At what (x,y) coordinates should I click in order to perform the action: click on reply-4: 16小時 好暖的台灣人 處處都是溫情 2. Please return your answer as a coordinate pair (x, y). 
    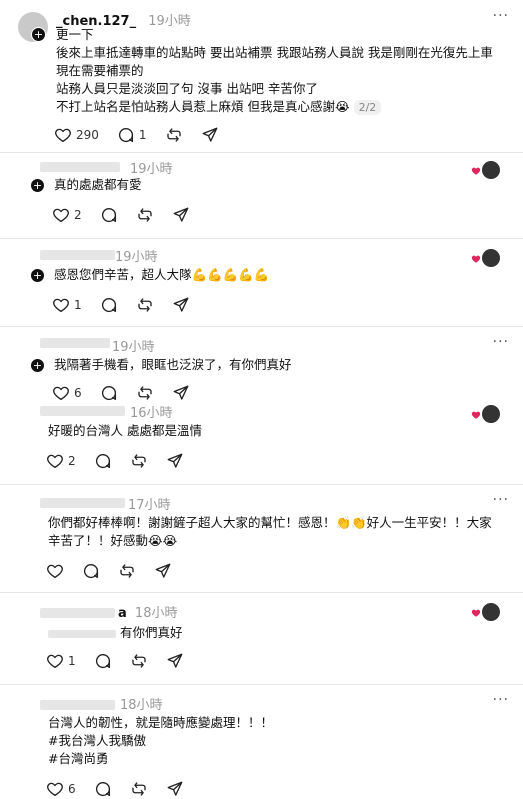
    Looking at the image, I should click on (261, 440).